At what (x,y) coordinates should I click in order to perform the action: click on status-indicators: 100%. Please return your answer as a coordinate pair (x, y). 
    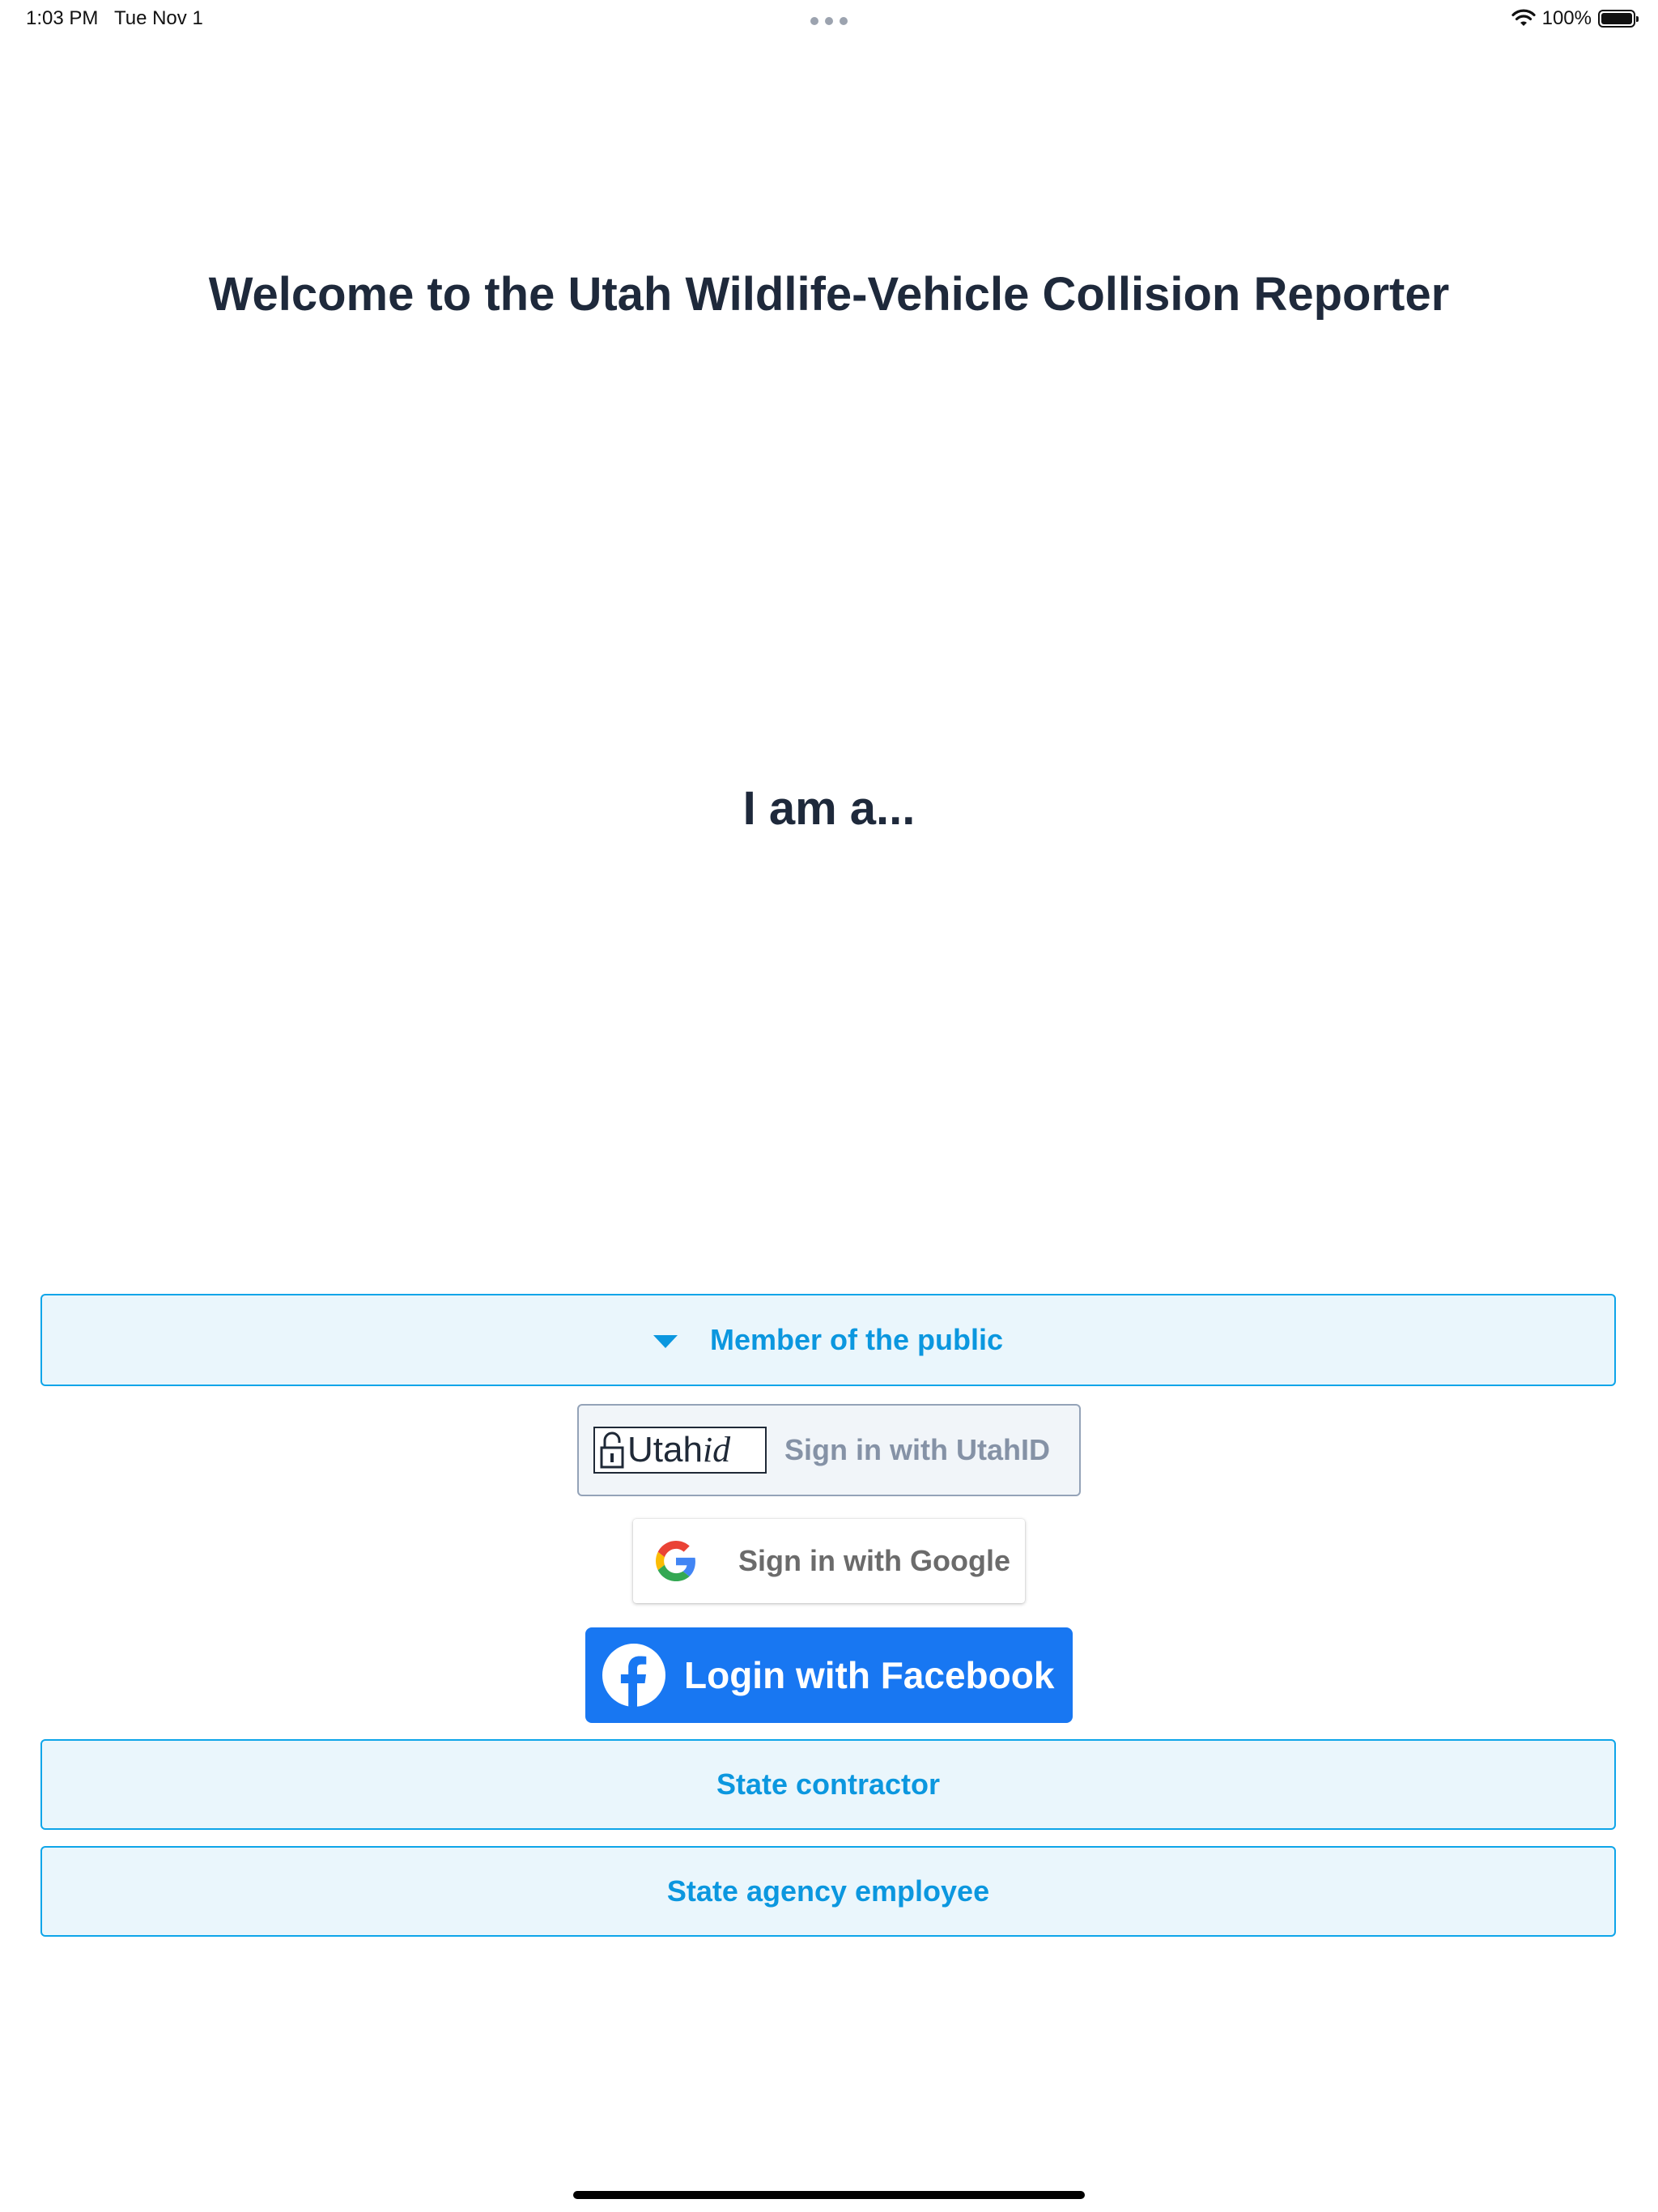
    Looking at the image, I should click on (1575, 19).